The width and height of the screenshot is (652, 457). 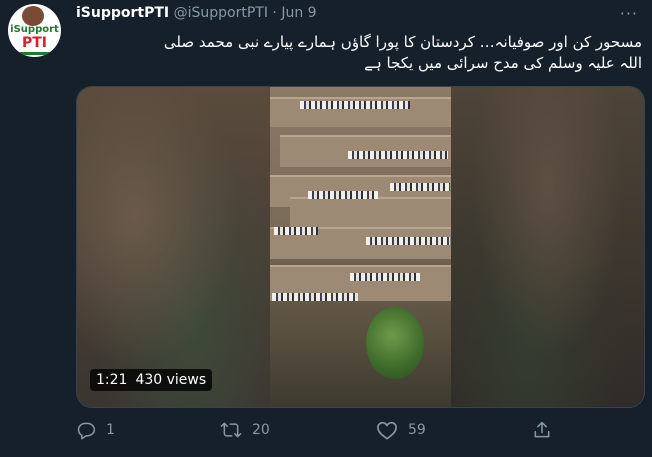 I want to click on heart-icon, so click(x=387, y=430).